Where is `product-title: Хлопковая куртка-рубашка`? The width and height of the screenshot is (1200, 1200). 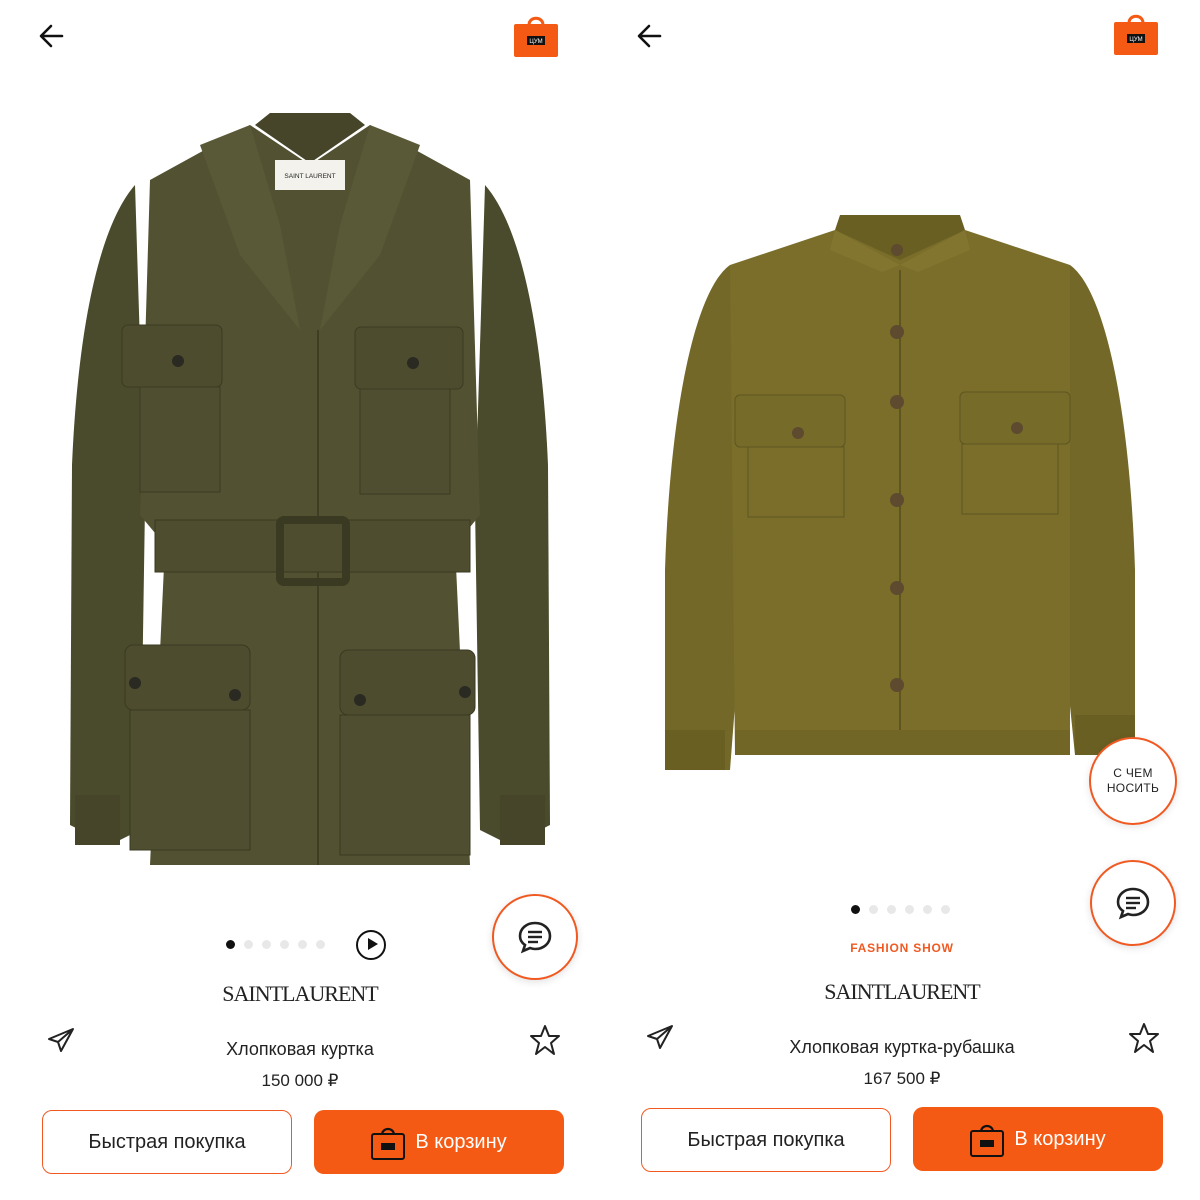
product-title: Хлопковая куртка-рубашка is located at coordinates (902, 1047).